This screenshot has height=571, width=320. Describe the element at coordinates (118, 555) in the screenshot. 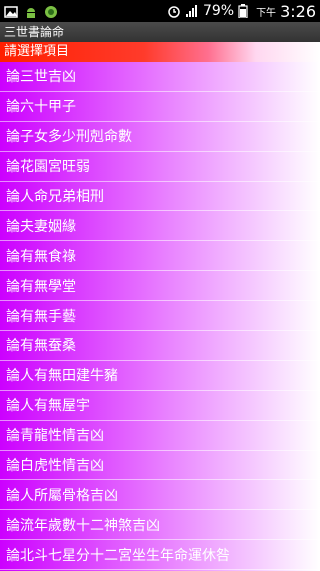

I see `list-item-label: 論北斗七星分十二宮坐生年命運休咎` at that location.